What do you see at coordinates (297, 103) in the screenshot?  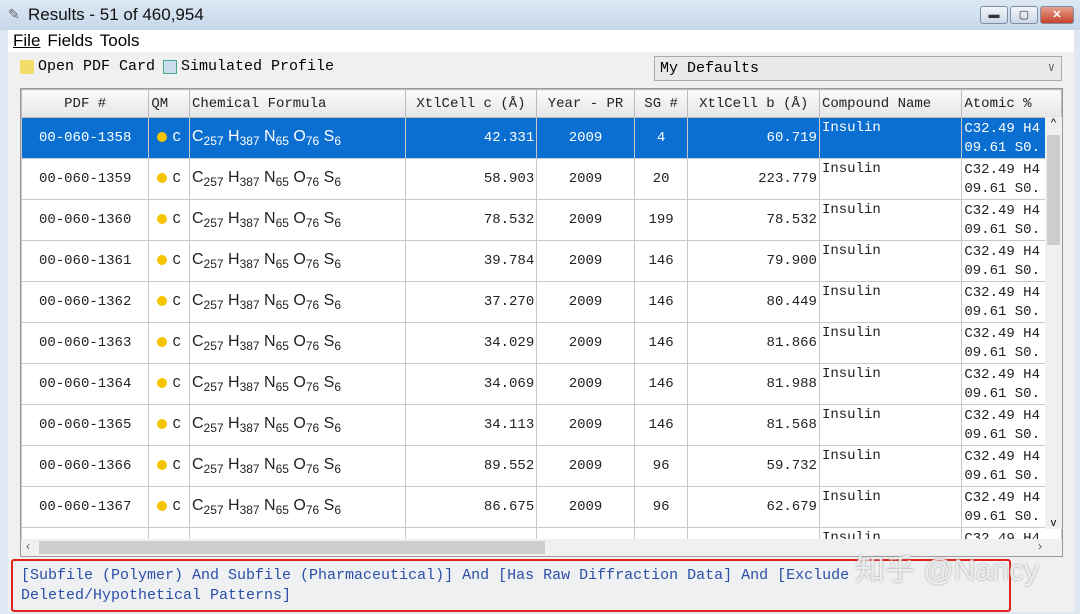 I see `column-header: Chemical Formula` at bounding box center [297, 103].